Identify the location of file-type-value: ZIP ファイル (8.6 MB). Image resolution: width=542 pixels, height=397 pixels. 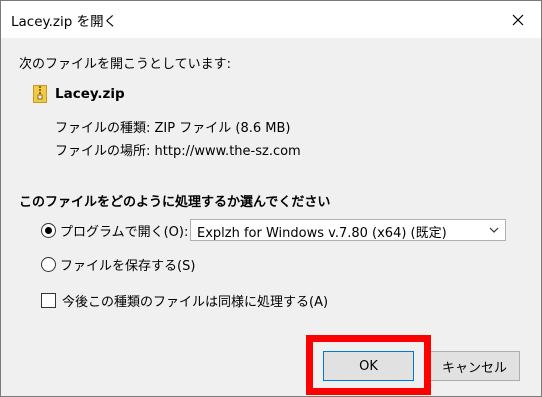
(222, 128).